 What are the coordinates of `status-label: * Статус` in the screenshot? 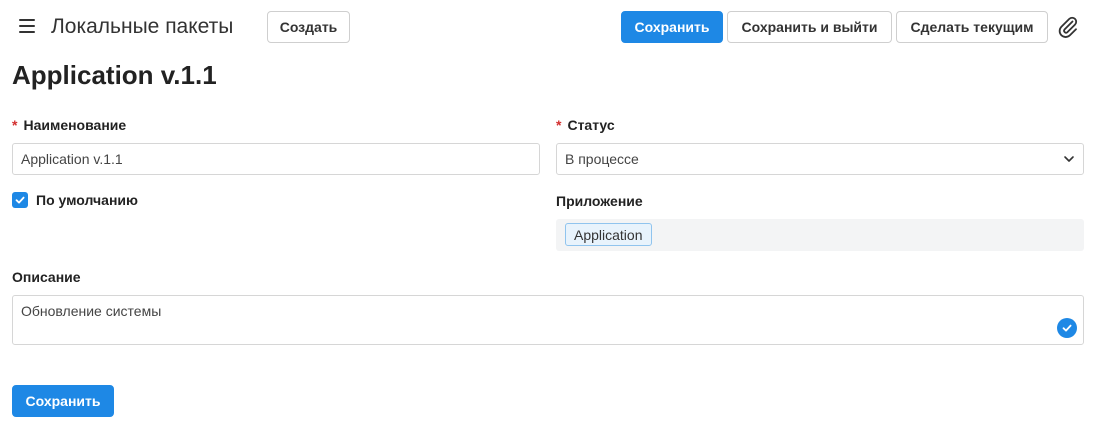 It's located at (585, 125).